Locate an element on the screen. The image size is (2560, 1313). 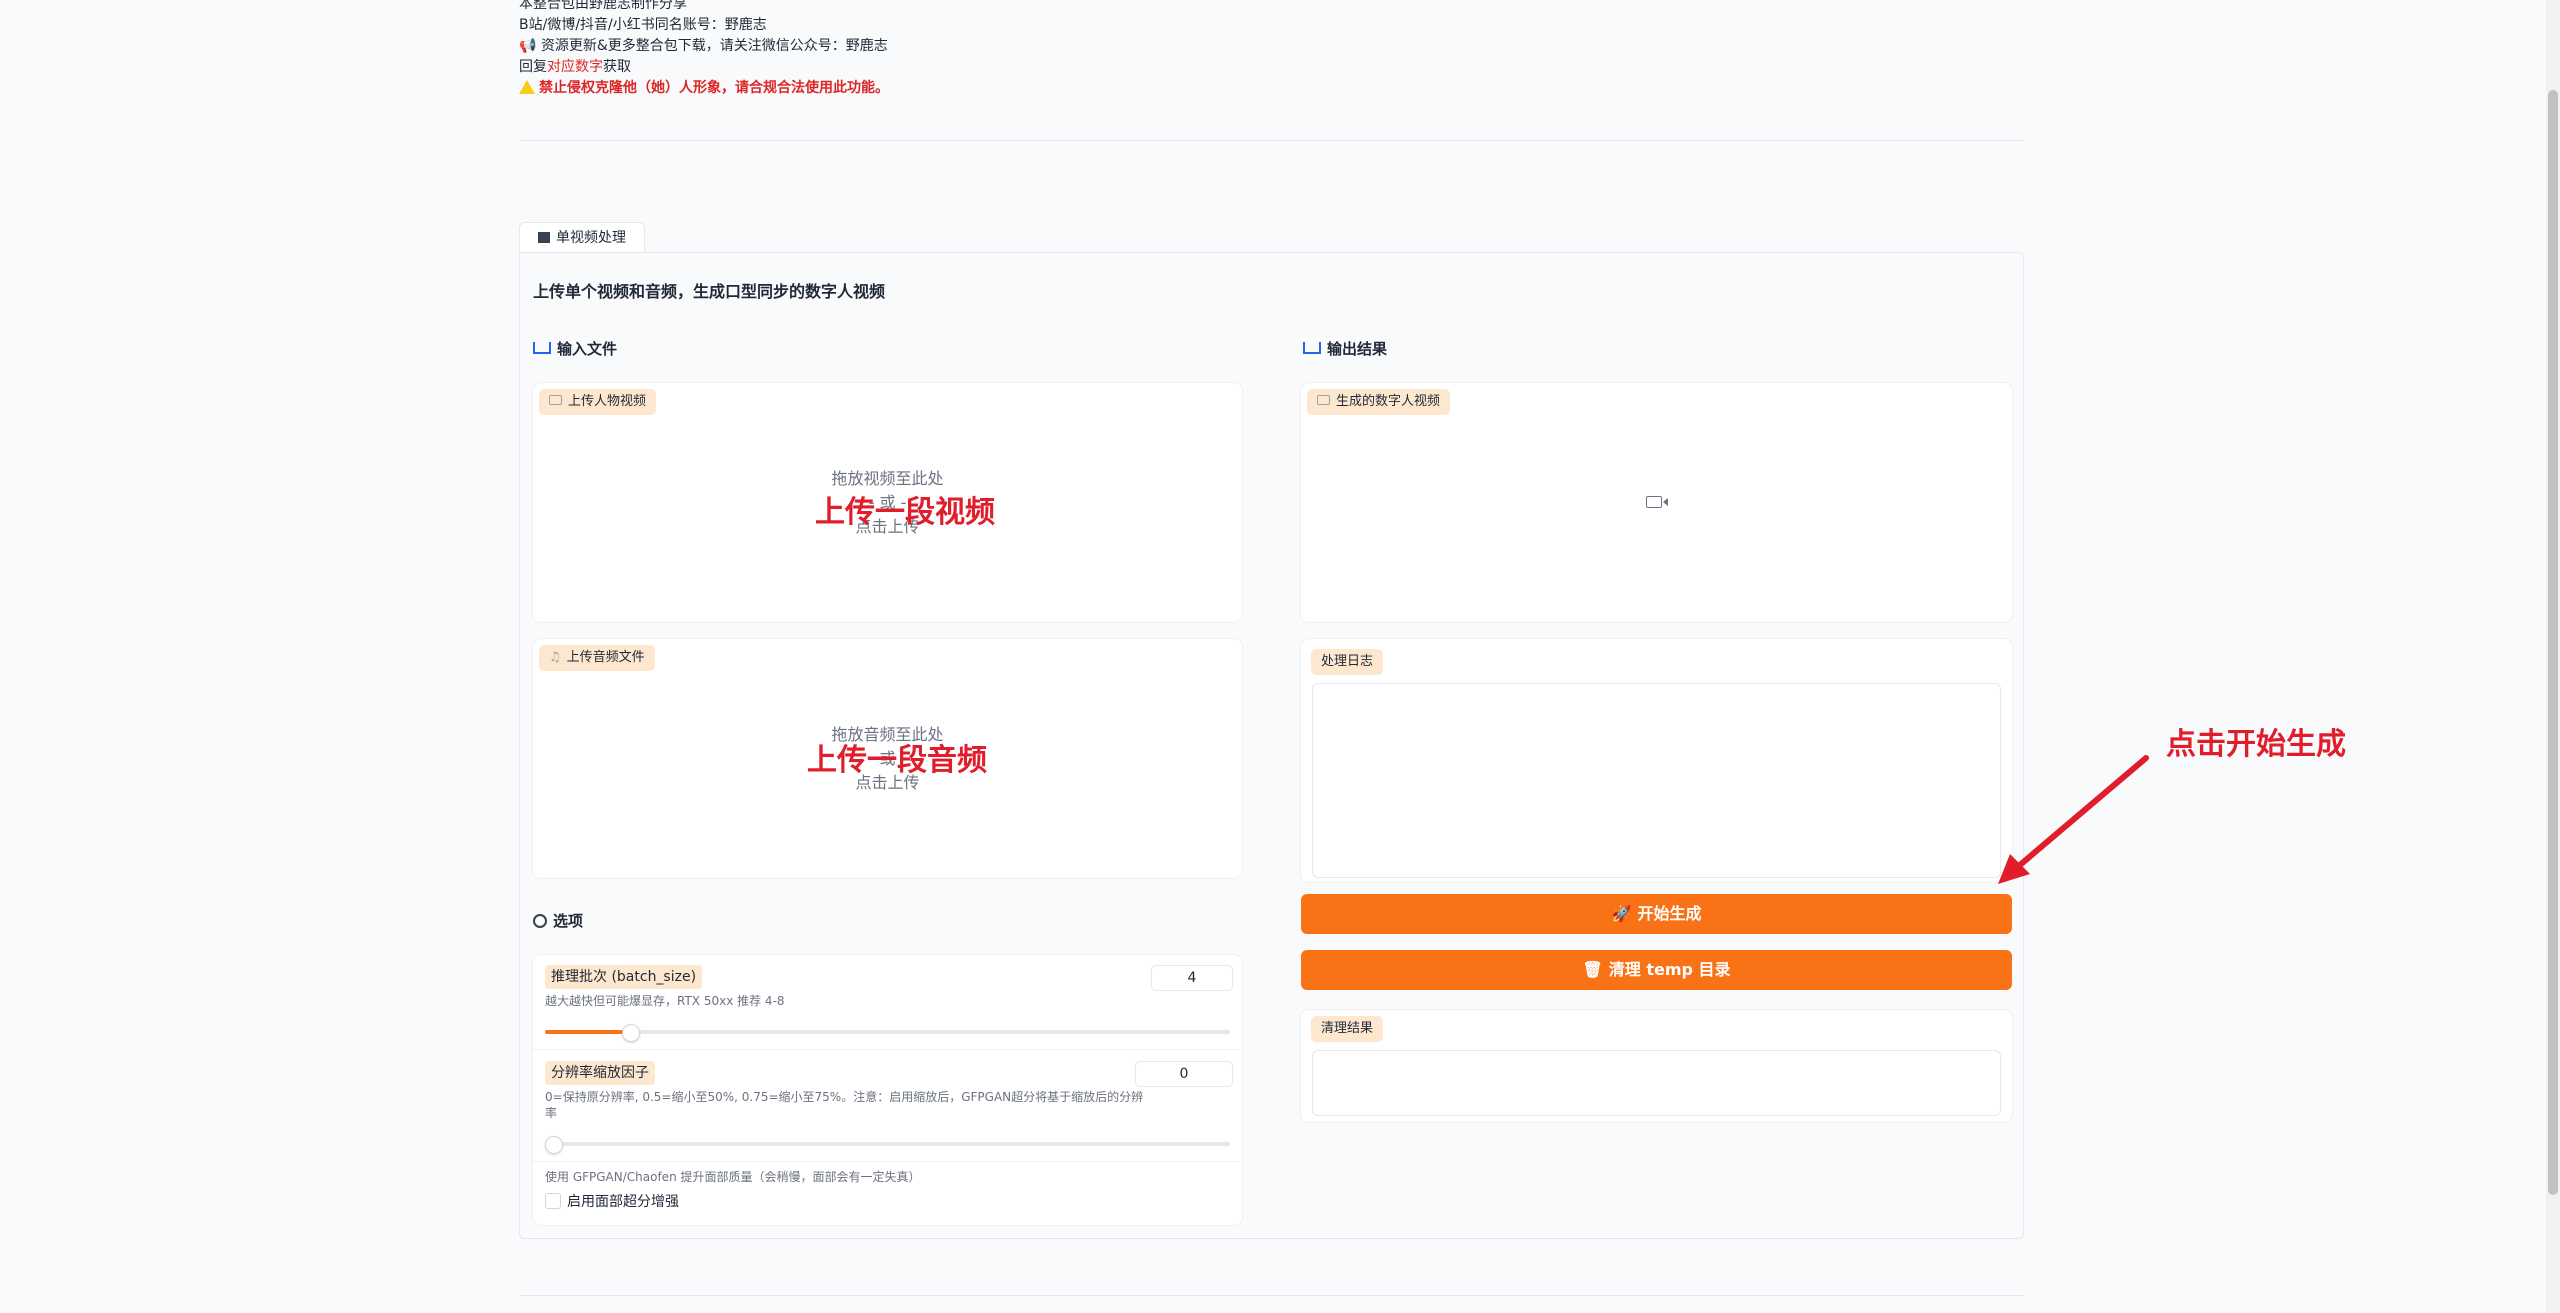
tab-label: 单视频处理 is located at coordinates (591, 238).